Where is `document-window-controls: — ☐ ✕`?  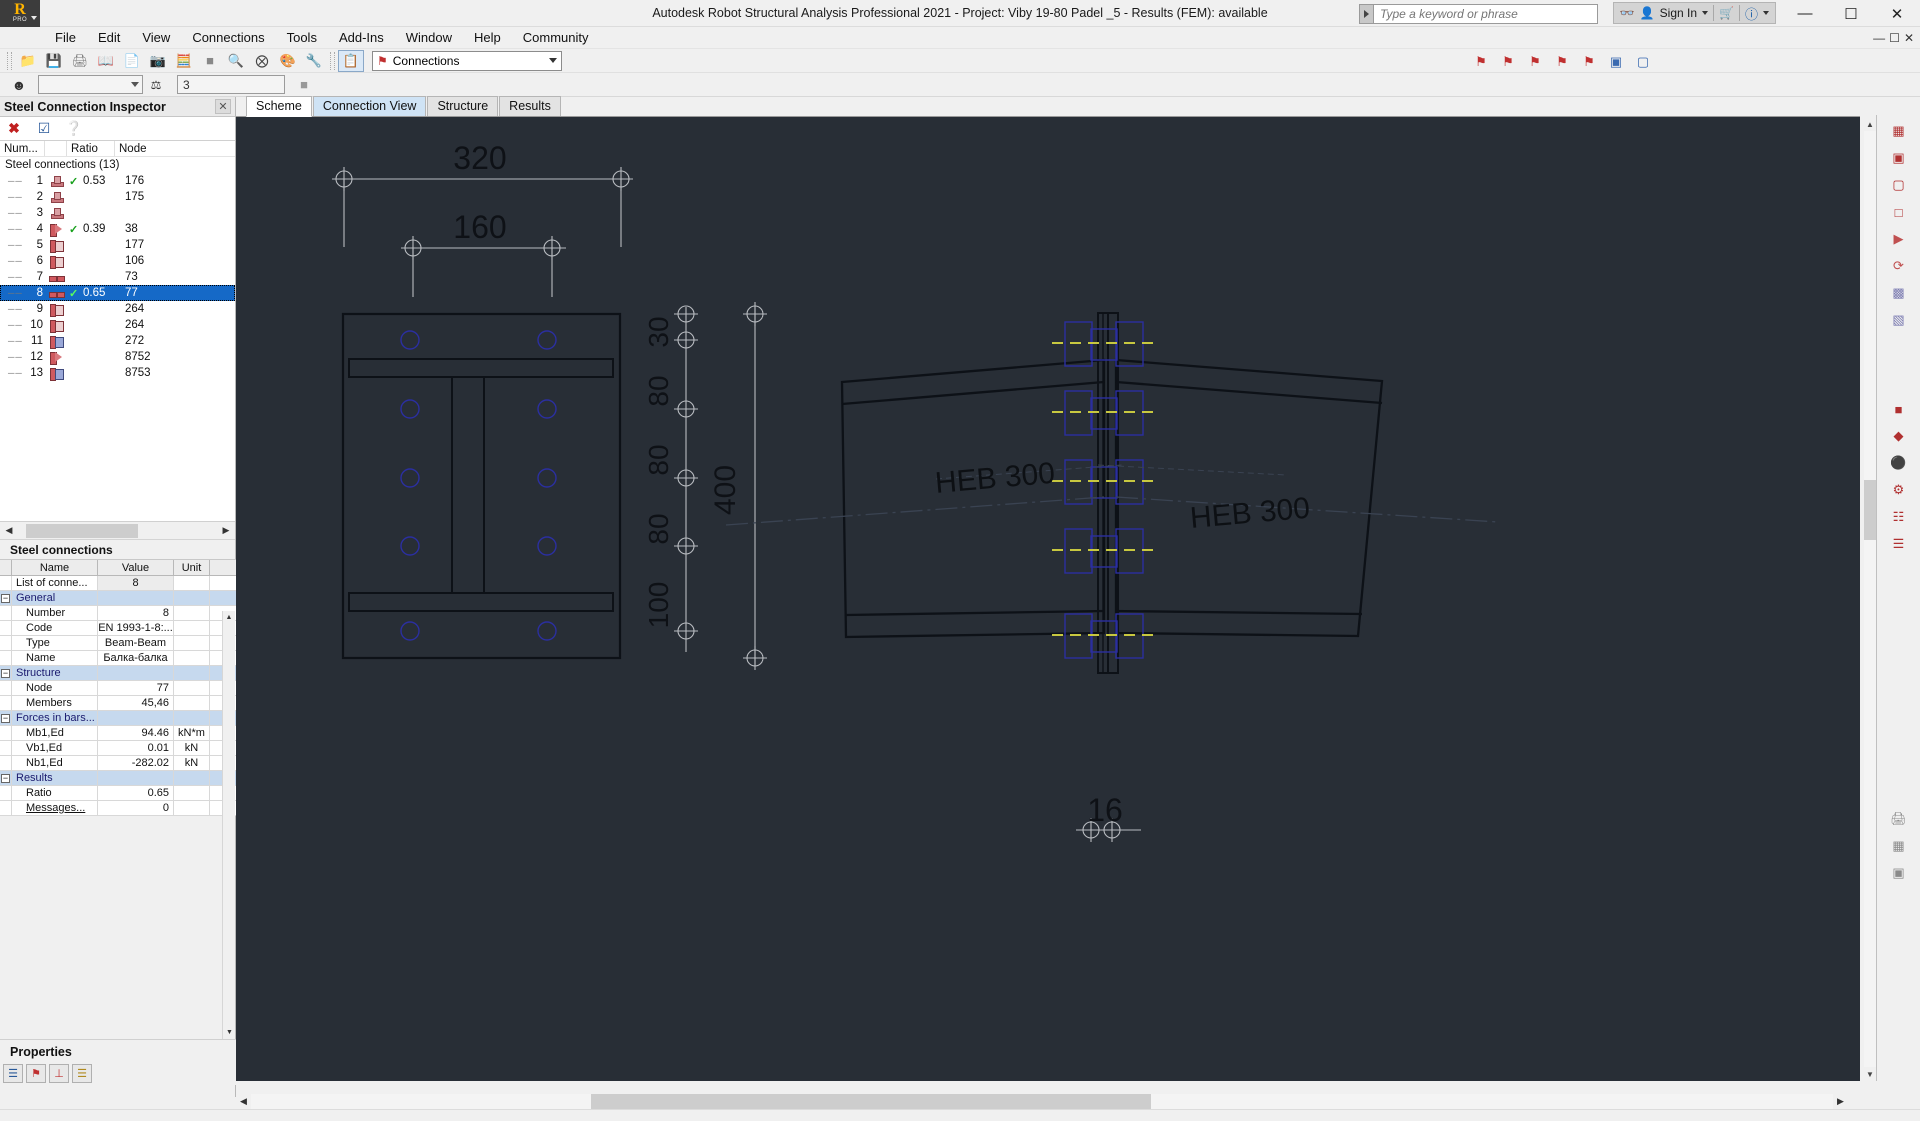 document-window-controls: — ☐ ✕ is located at coordinates (1893, 38).